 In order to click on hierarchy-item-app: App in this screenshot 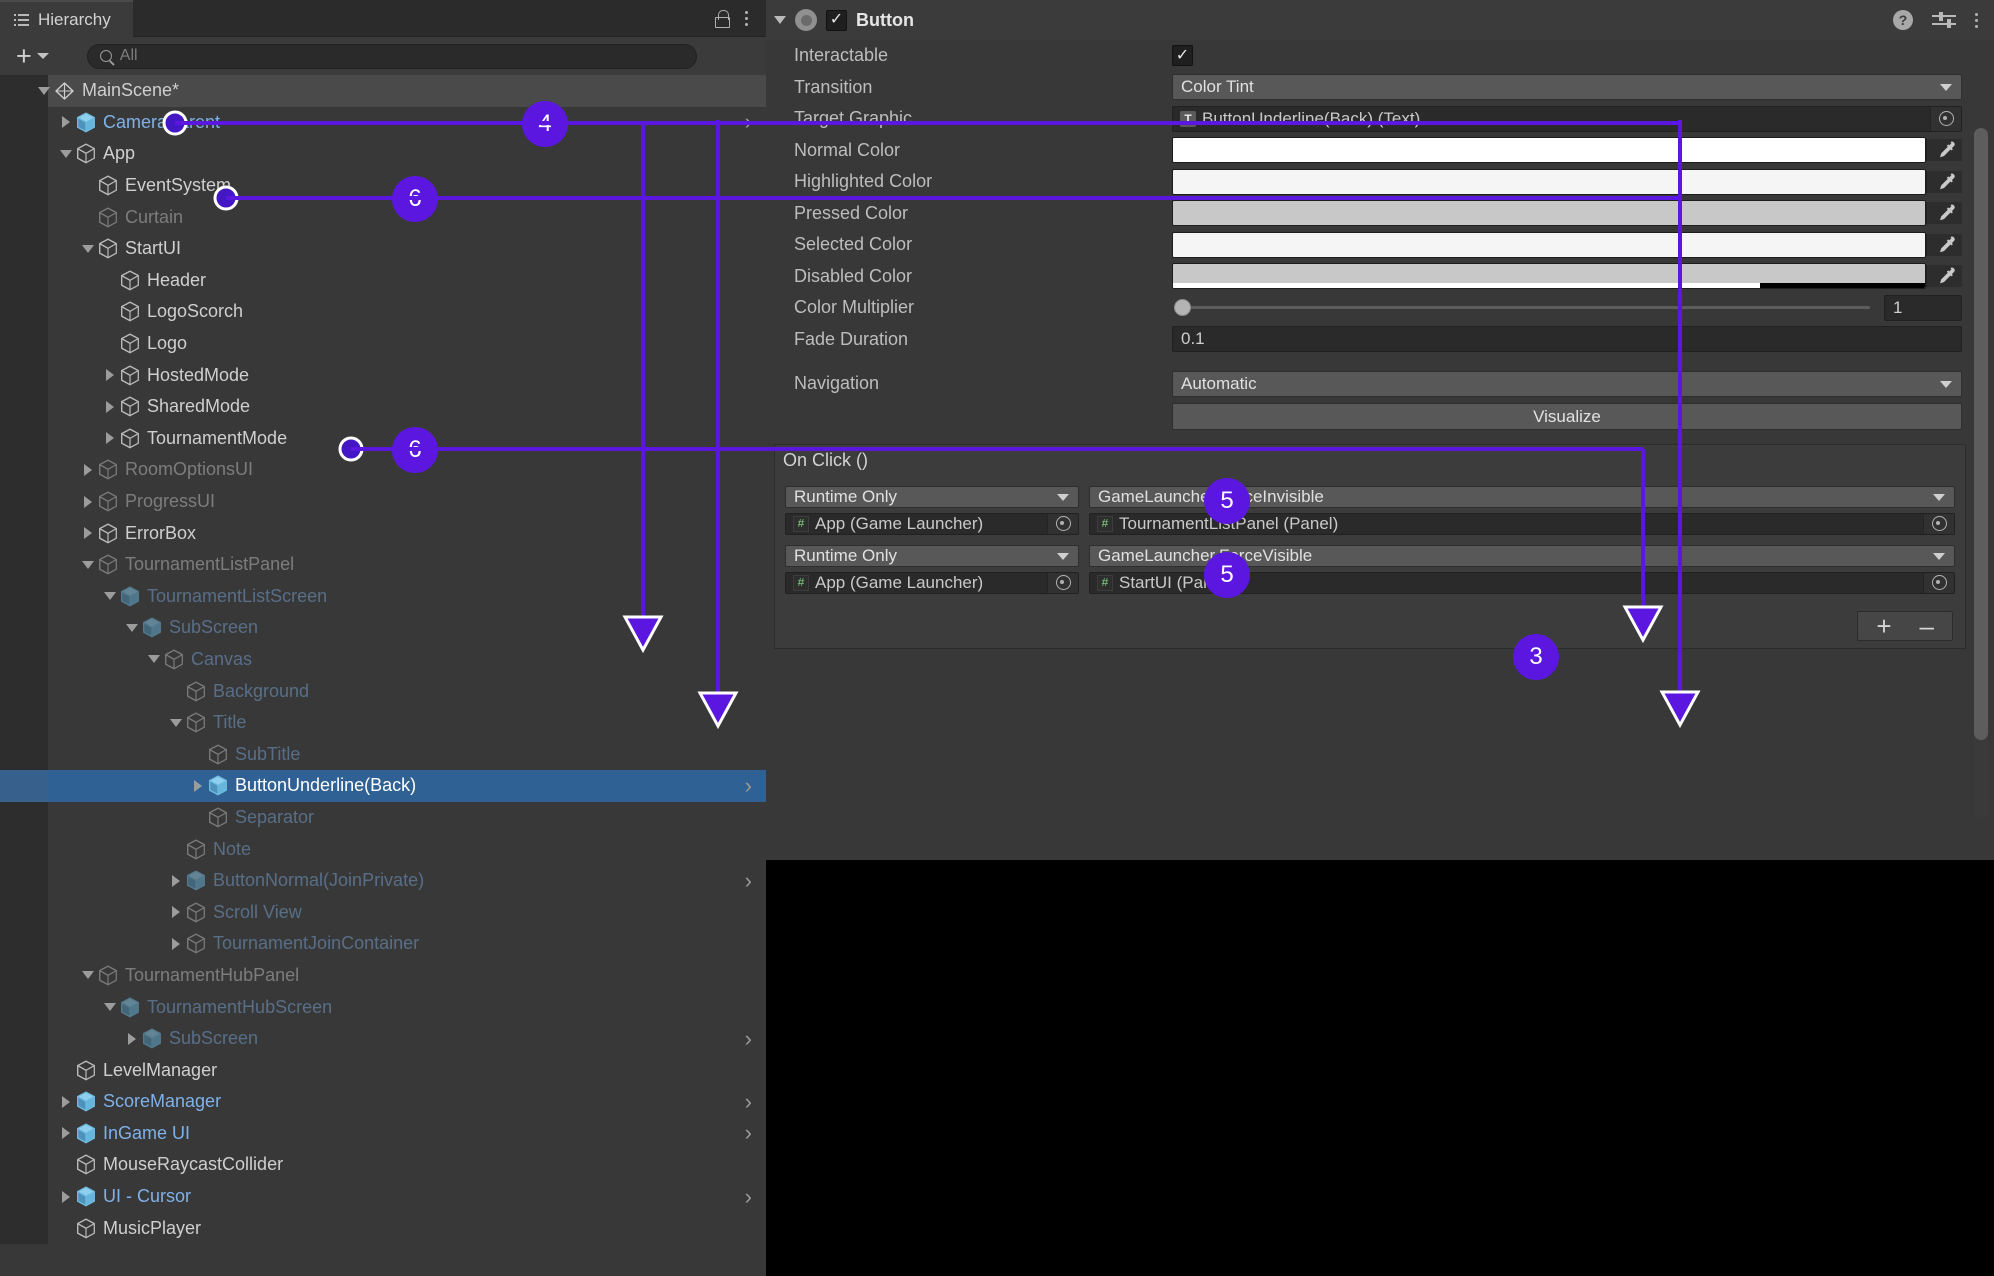, I will do `click(383, 154)`.